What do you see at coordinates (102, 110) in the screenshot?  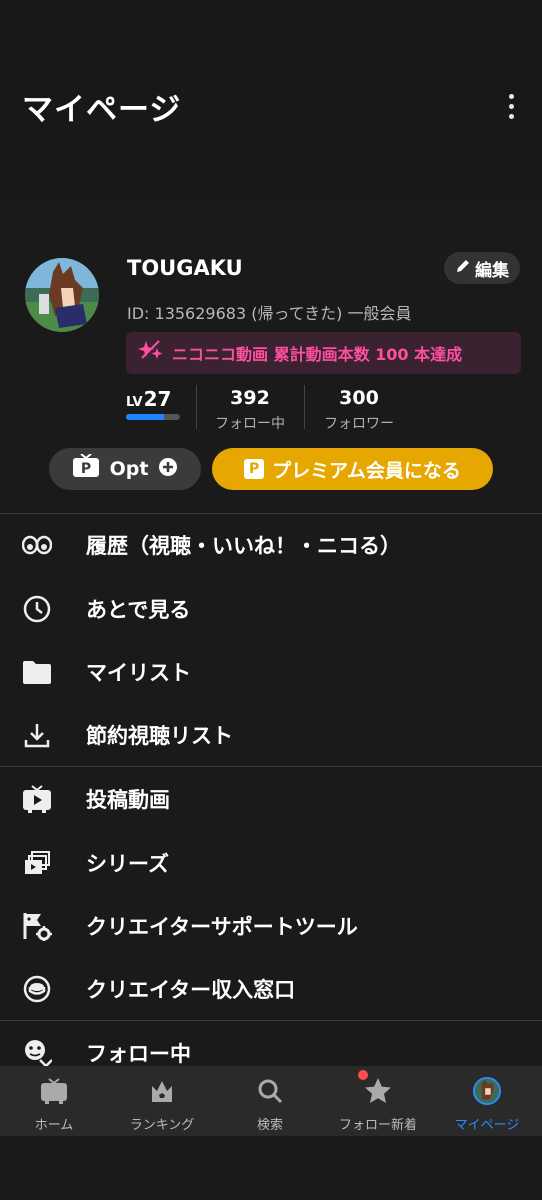 I see `page-title: マイページ` at bounding box center [102, 110].